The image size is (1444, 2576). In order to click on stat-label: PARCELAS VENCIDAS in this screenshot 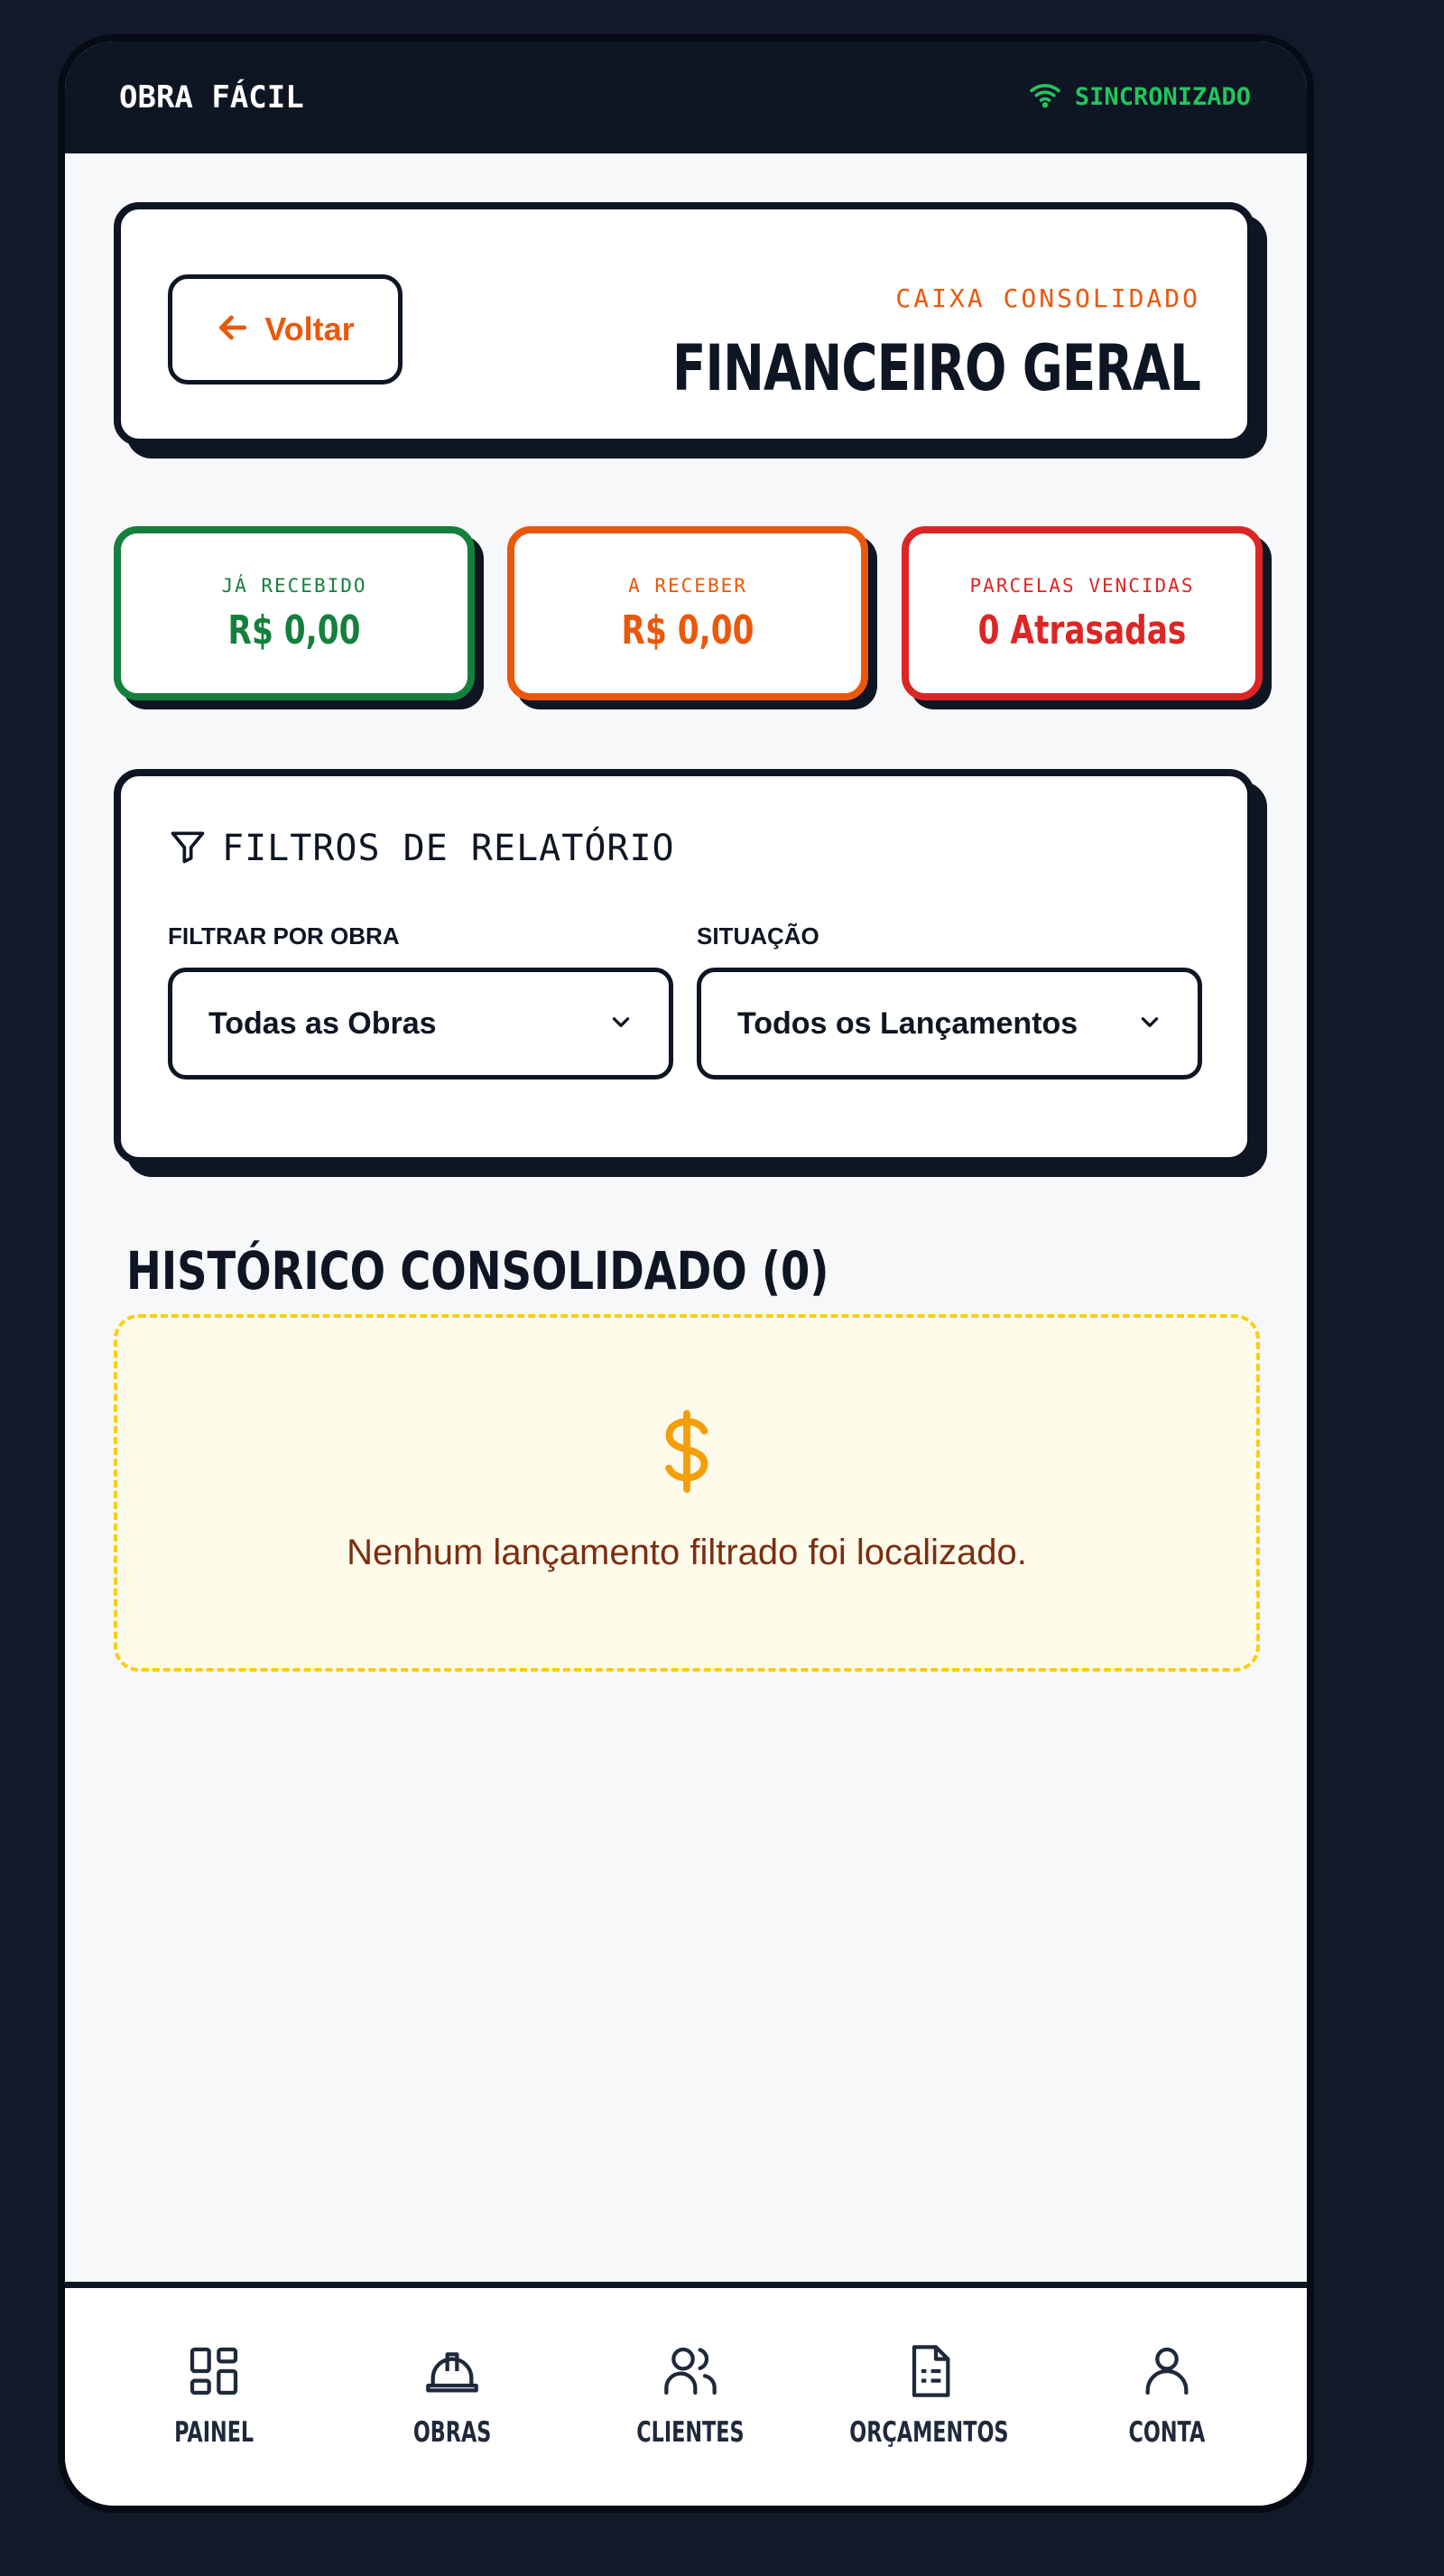, I will do `click(1082, 586)`.